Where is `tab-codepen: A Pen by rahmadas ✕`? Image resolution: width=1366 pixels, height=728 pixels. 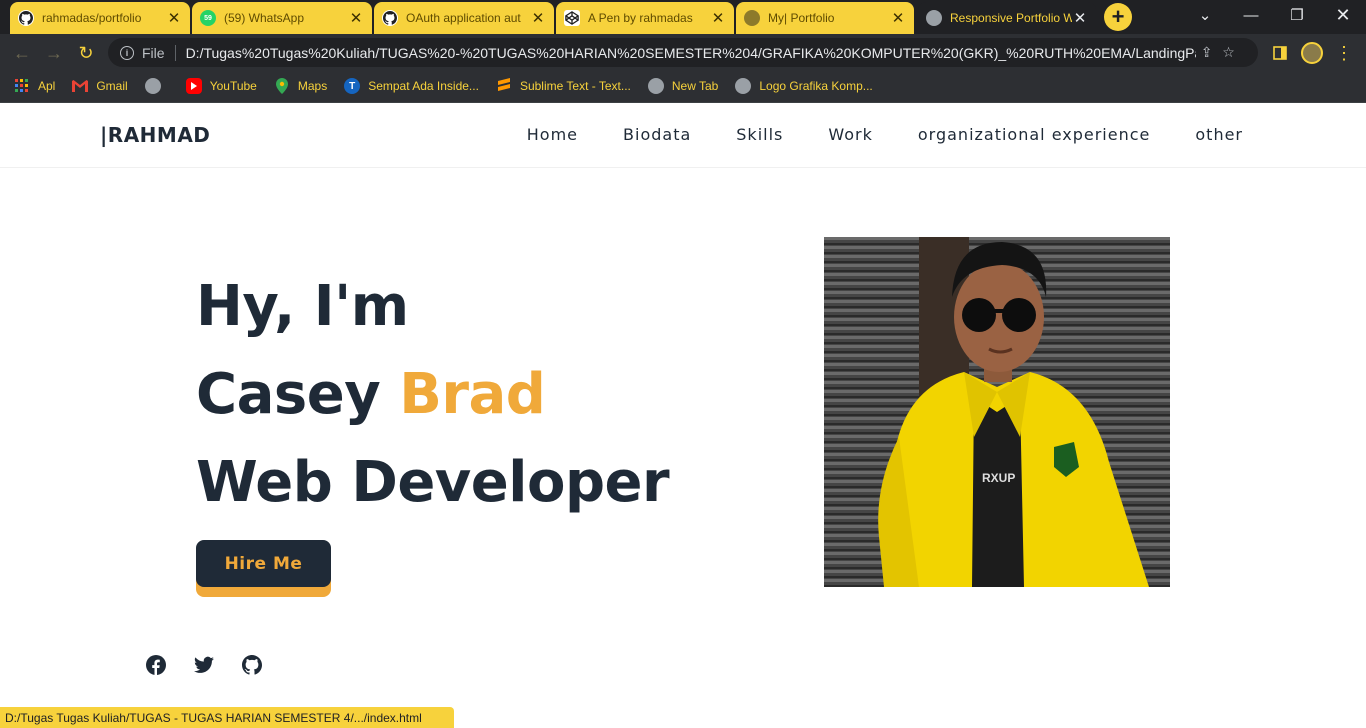 tab-codepen: A Pen by rahmadas ✕ is located at coordinates (645, 18).